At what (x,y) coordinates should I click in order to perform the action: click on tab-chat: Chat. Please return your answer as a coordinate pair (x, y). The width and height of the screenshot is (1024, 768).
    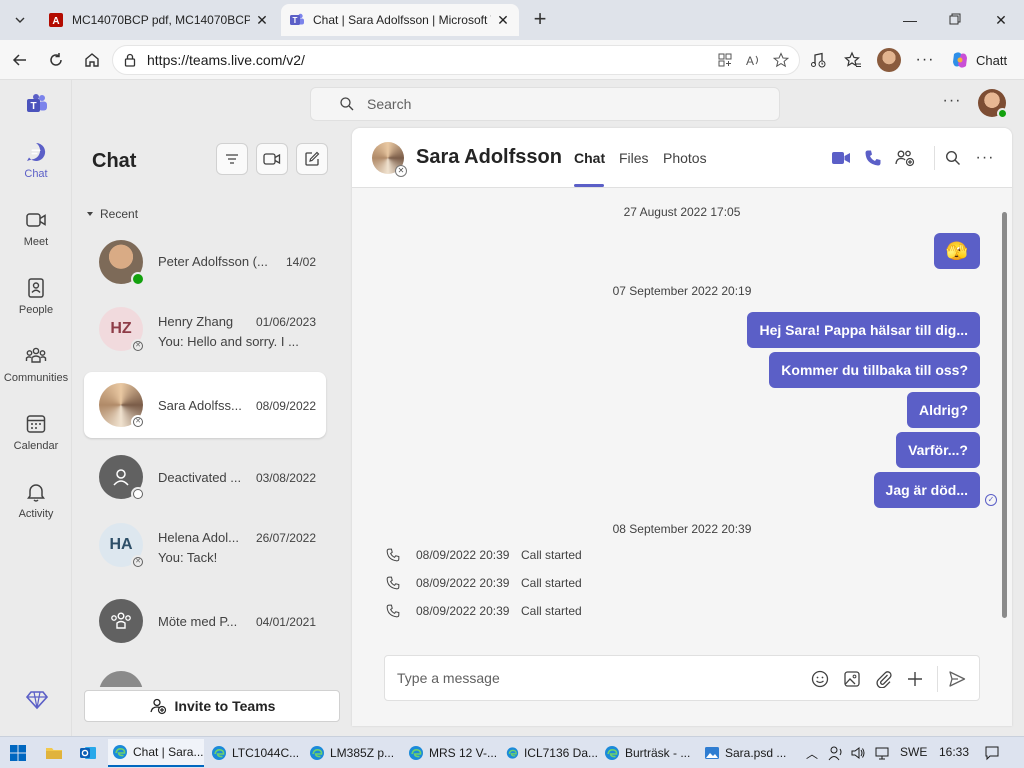
    Looking at the image, I should click on (589, 158).